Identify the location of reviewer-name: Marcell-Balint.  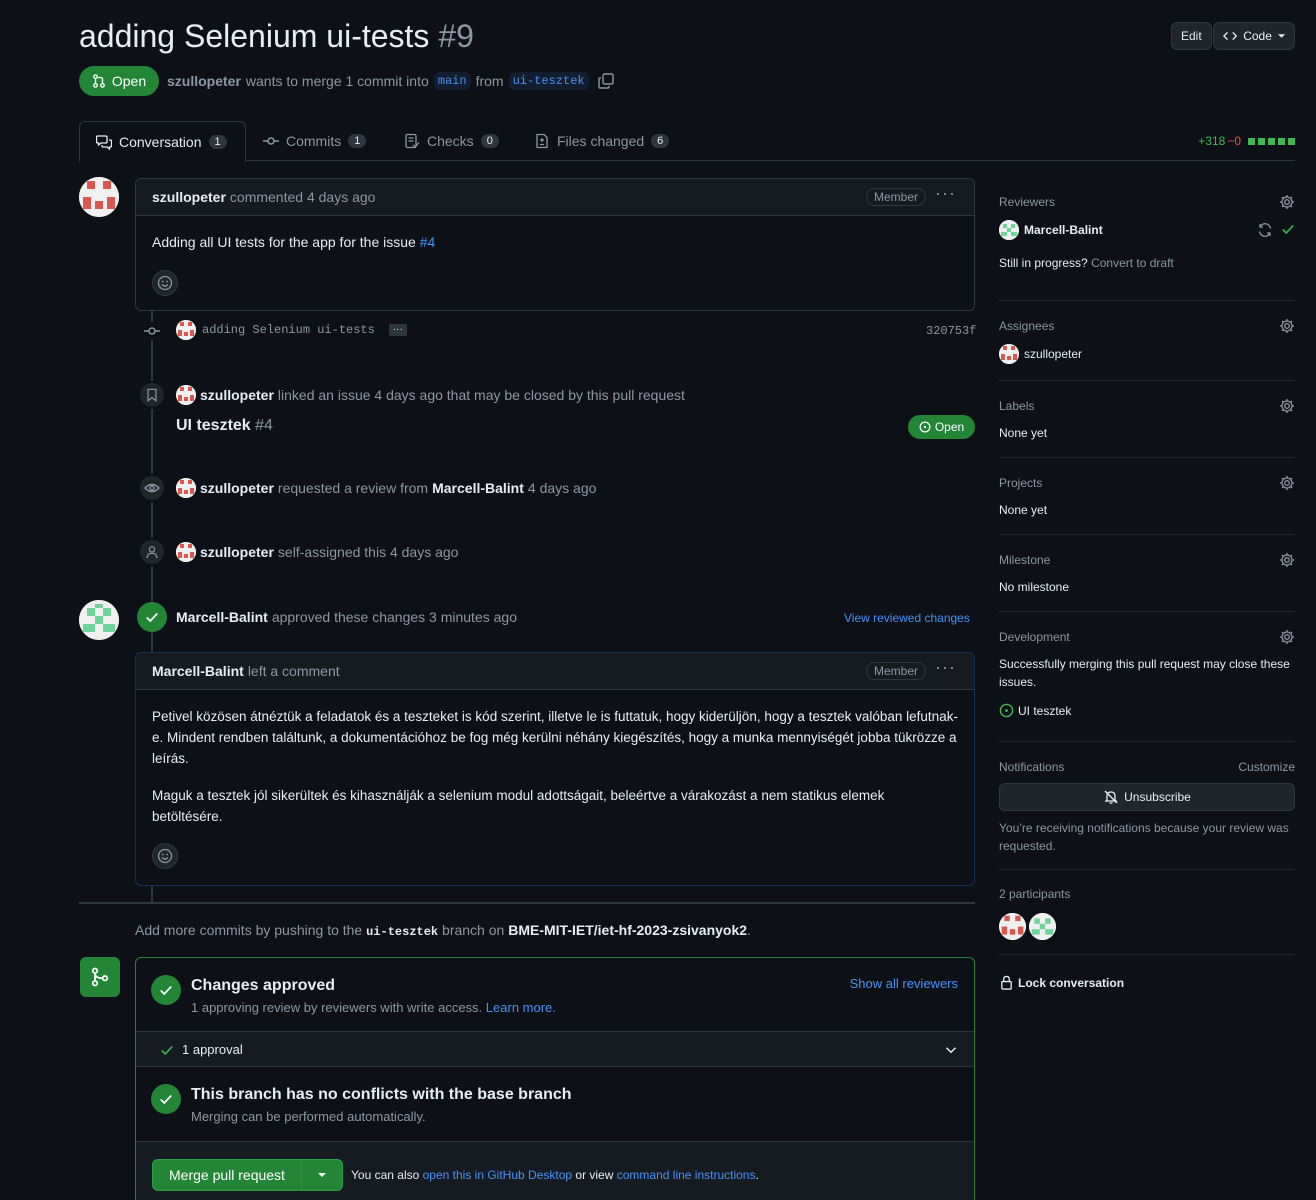
(1063, 230).